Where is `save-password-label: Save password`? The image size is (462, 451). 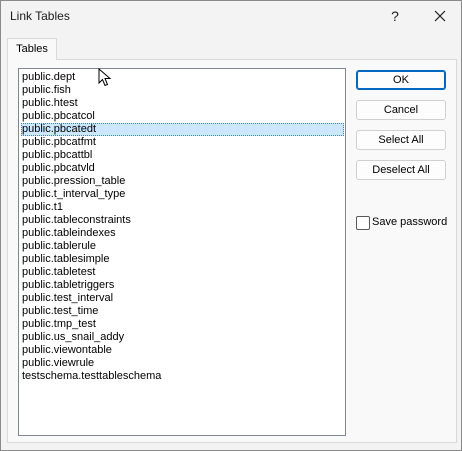
save-password-label: Save password is located at coordinates (410, 222).